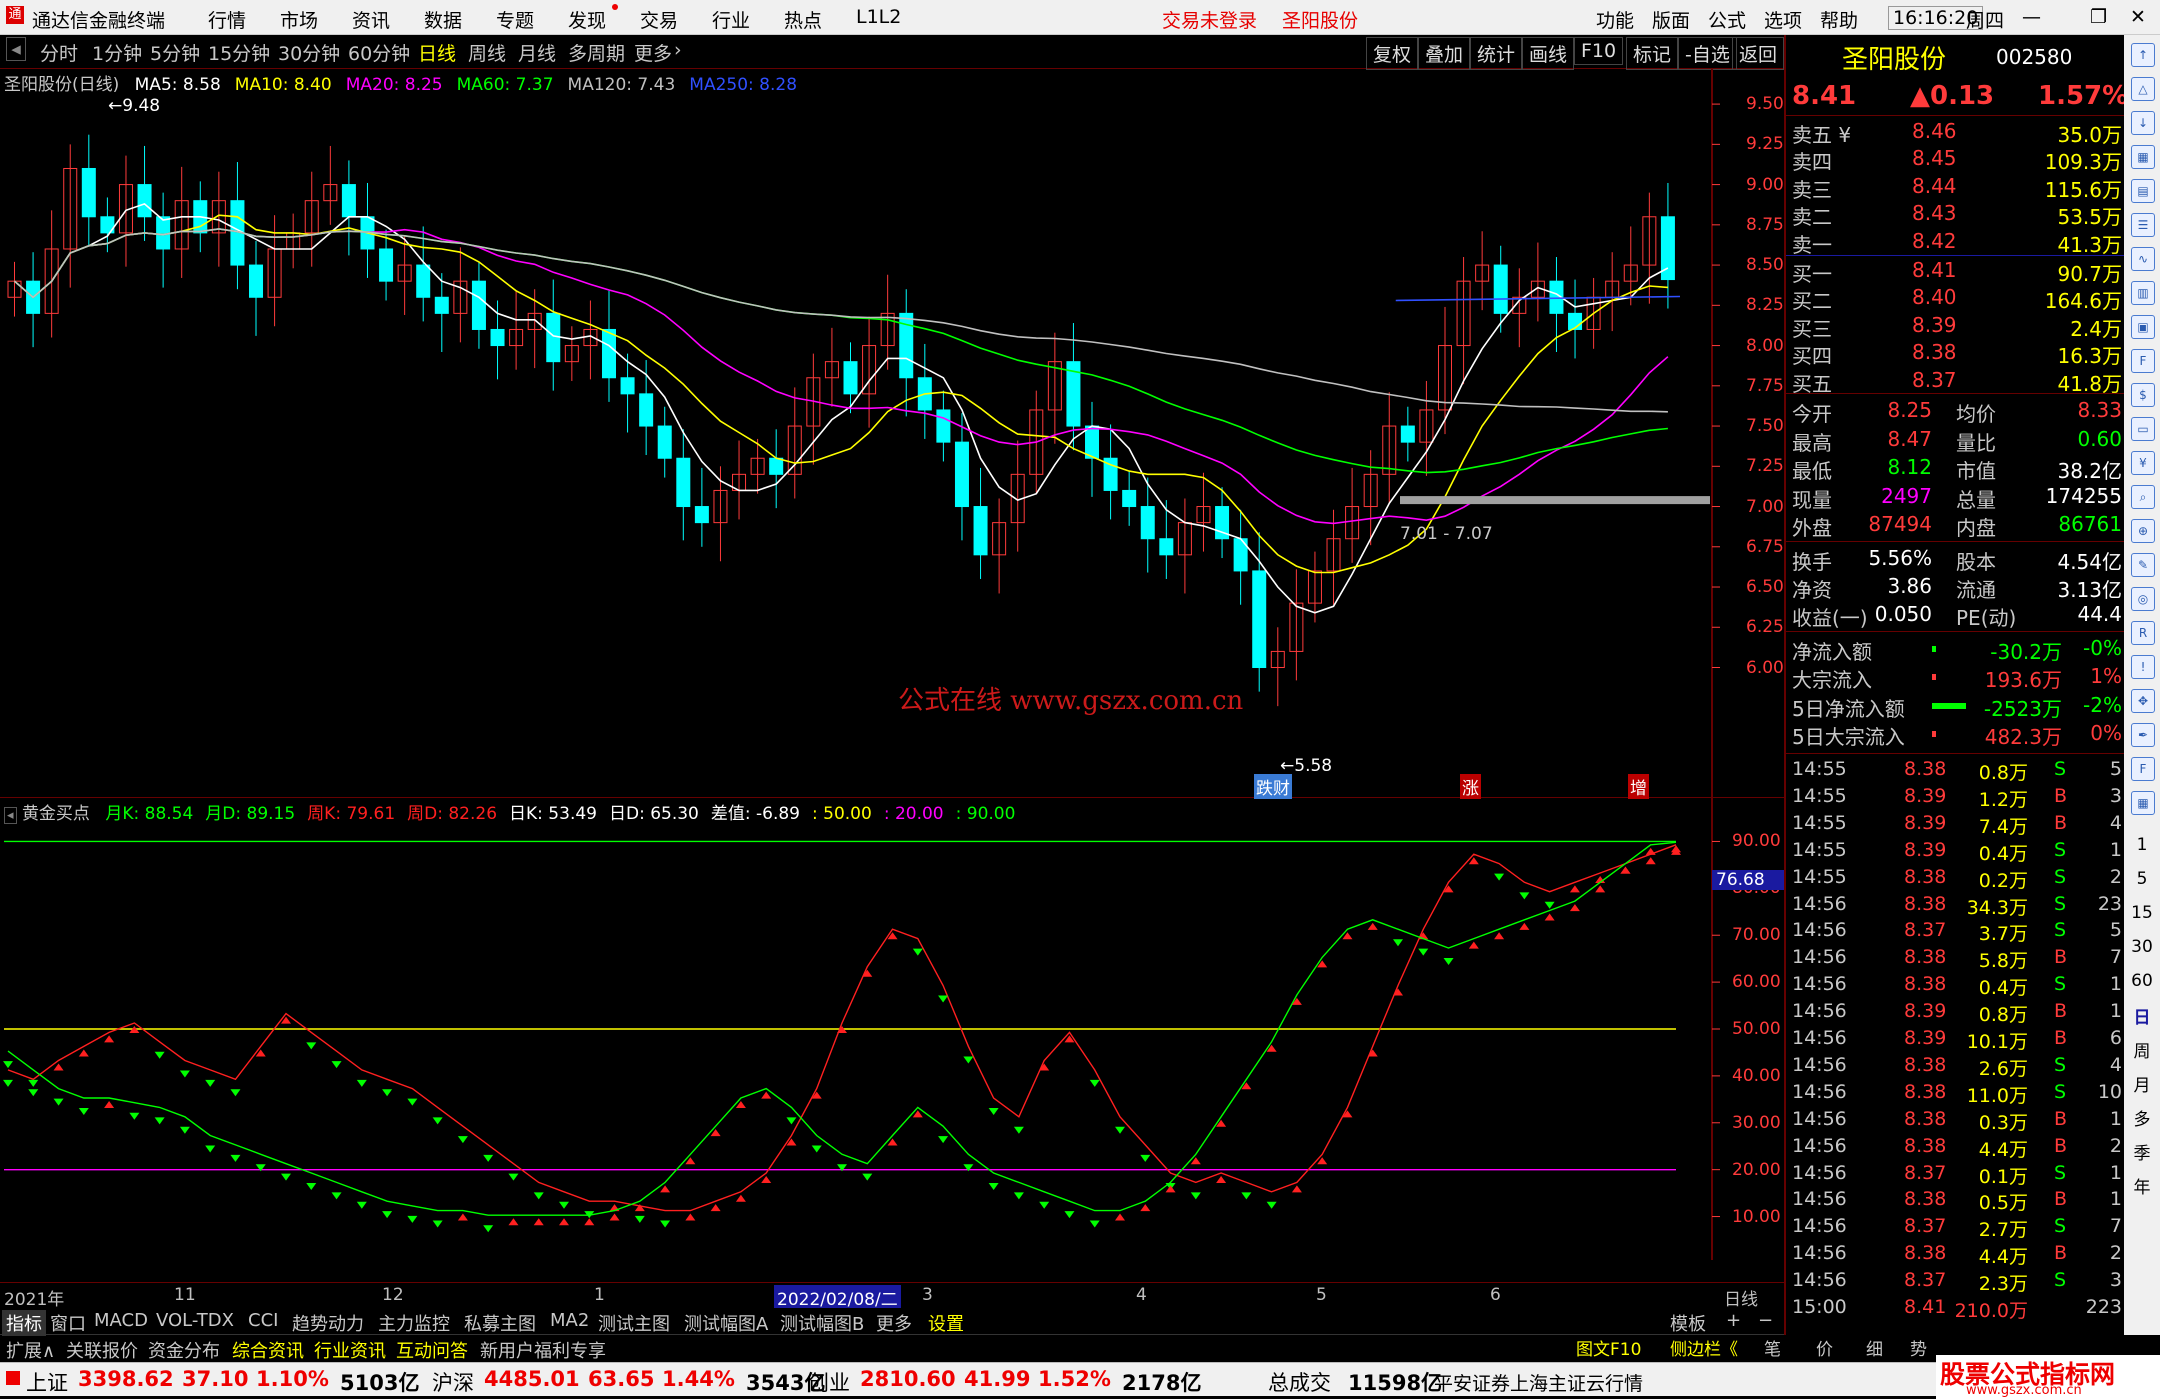  What do you see at coordinates (653, 52) in the screenshot?
I see `period-more: 更多` at bounding box center [653, 52].